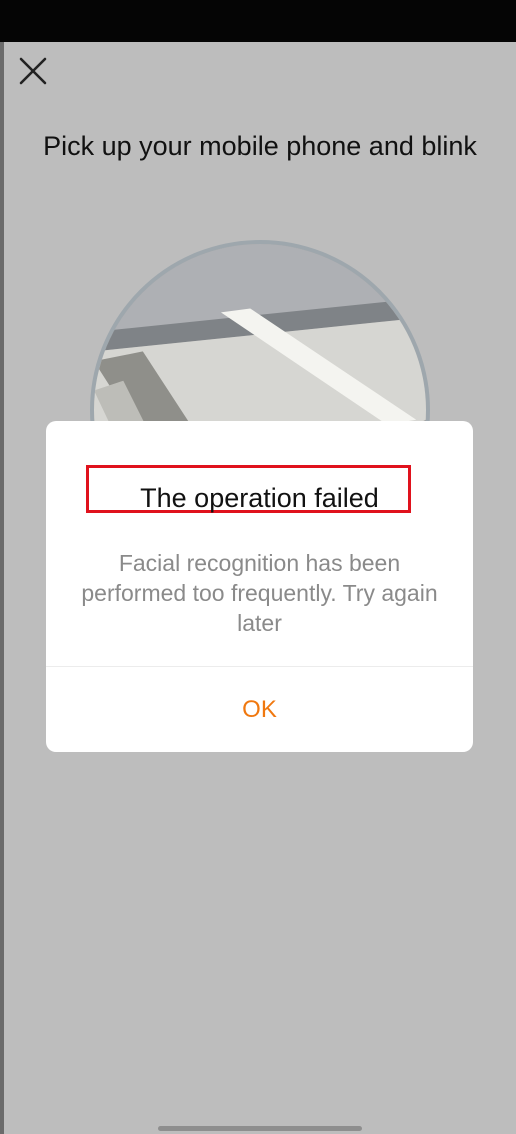  Describe the element at coordinates (259, 498) in the screenshot. I see `dialog-title: The operation failed` at that location.